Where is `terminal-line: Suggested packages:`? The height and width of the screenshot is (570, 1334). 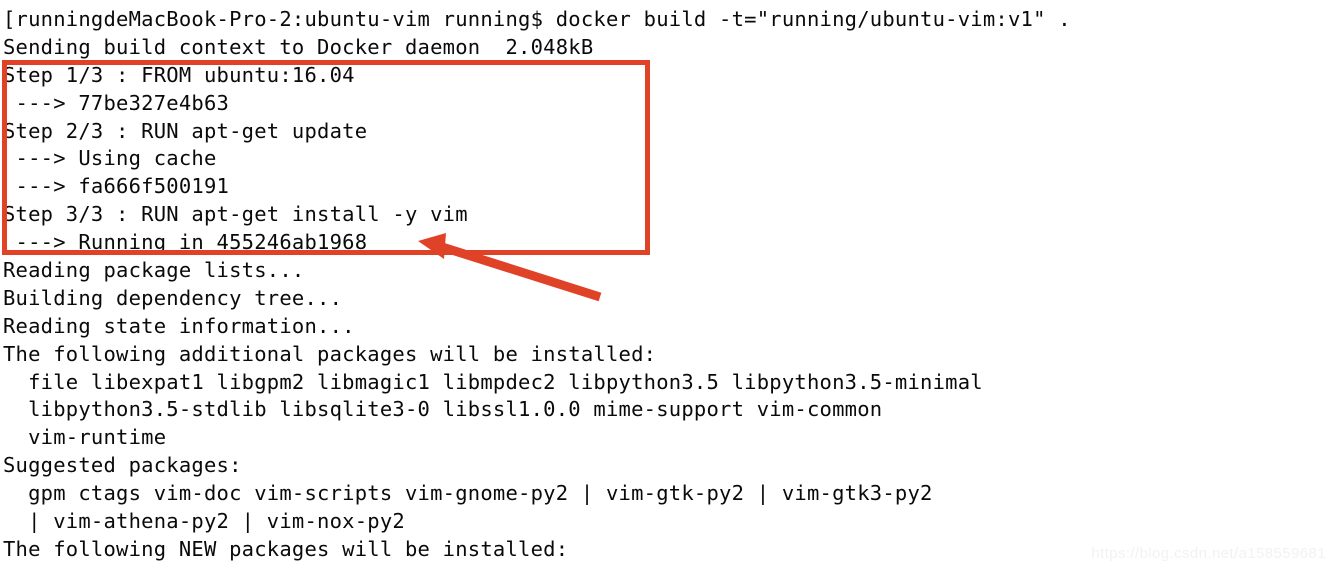 terminal-line: Suggested packages: is located at coordinates (122, 465).